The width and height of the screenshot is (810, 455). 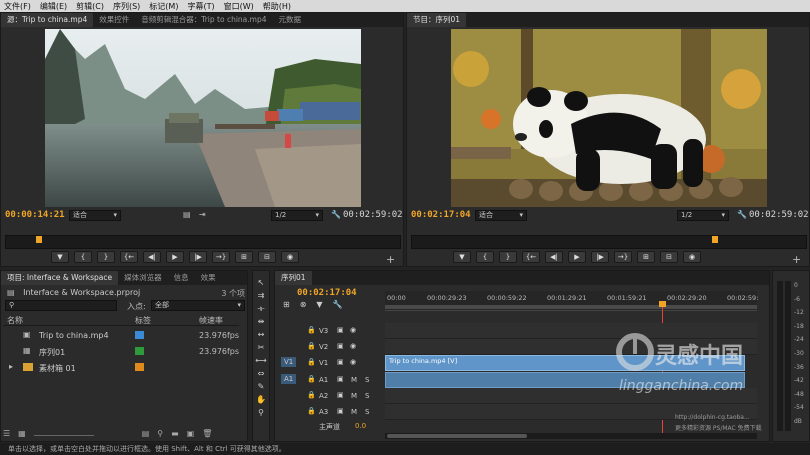 I want to click on extract-button: ⊟, so click(x=669, y=257).